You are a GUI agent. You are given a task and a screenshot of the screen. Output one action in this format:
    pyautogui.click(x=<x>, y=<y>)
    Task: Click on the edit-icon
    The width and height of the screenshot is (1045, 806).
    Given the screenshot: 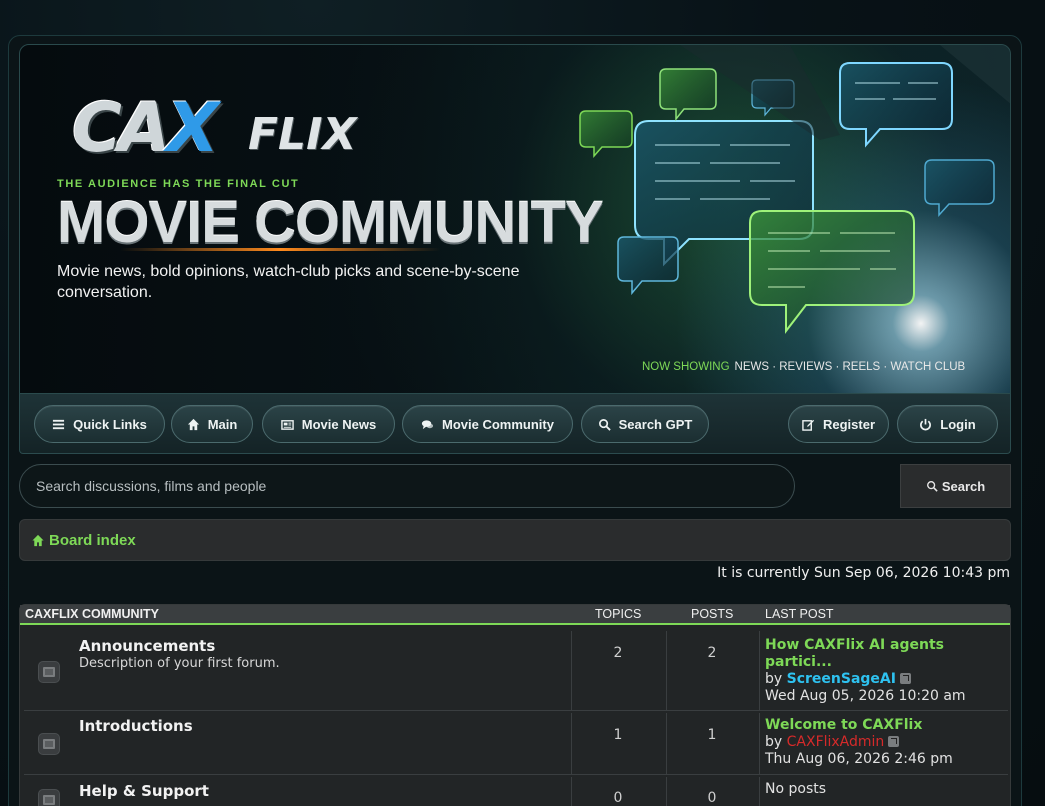 What is the action you would take?
    pyautogui.click(x=808, y=425)
    